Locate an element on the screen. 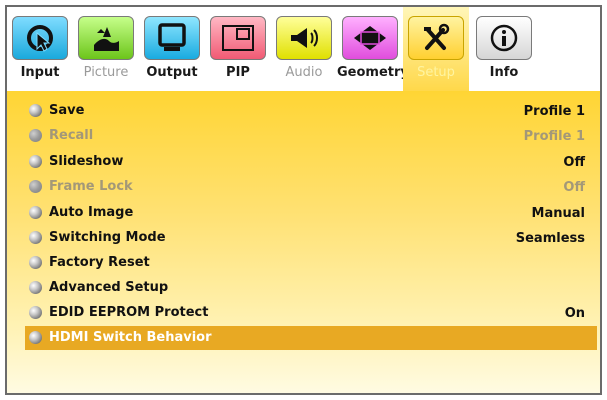 The width and height of the screenshot is (607, 400). menu-item-factory-reset: Factory Reset is located at coordinates (311, 263).